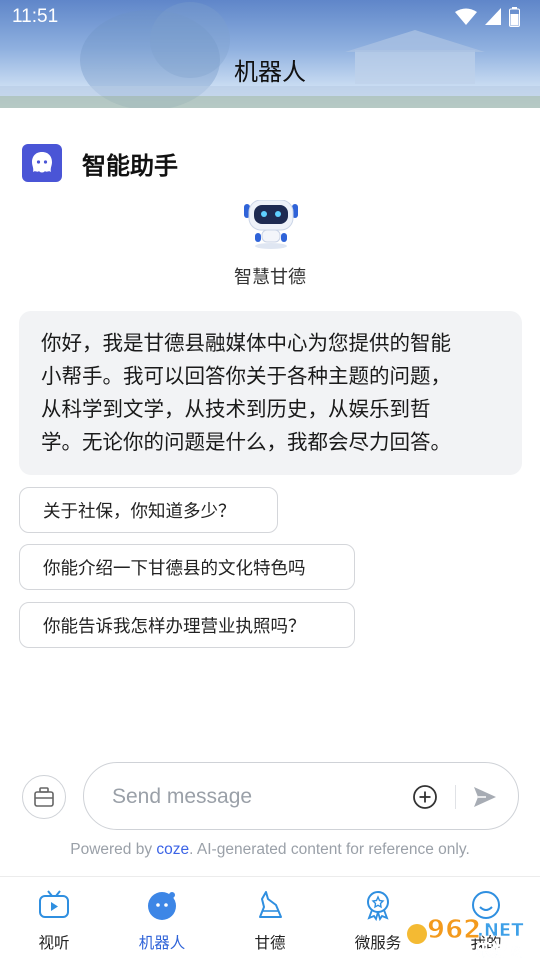  Describe the element at coordinates (270, 72) in the screenshot. I see `page-title: 机器人` at that location.